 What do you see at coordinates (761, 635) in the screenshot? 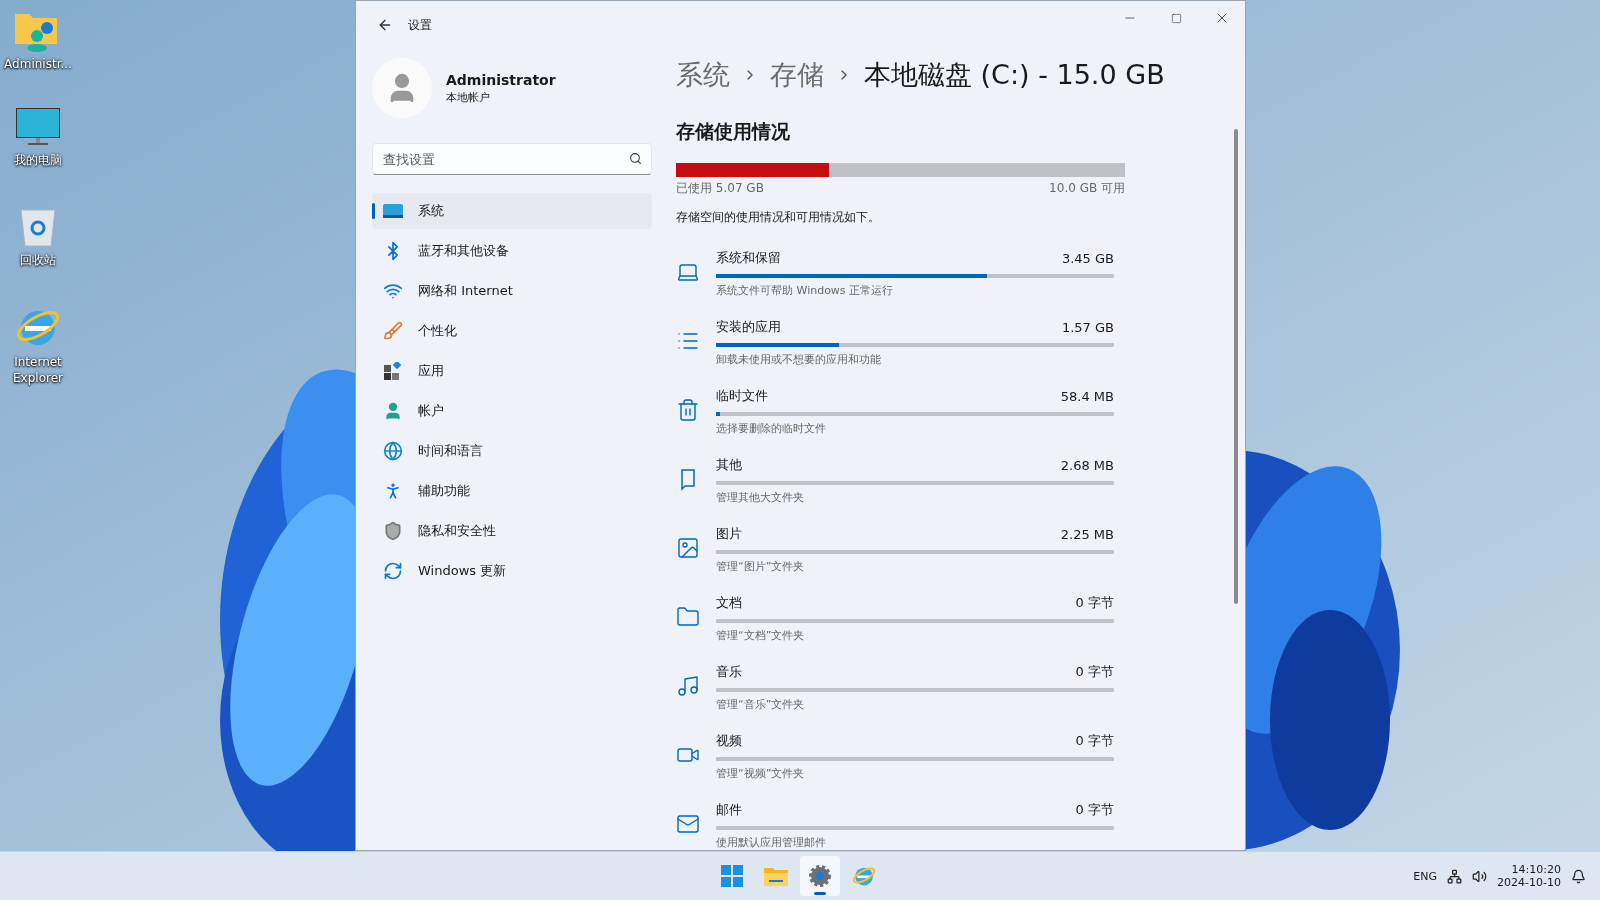
I see `category-hint: 管理“文档”文件夹` at bounding box center [761, 635].